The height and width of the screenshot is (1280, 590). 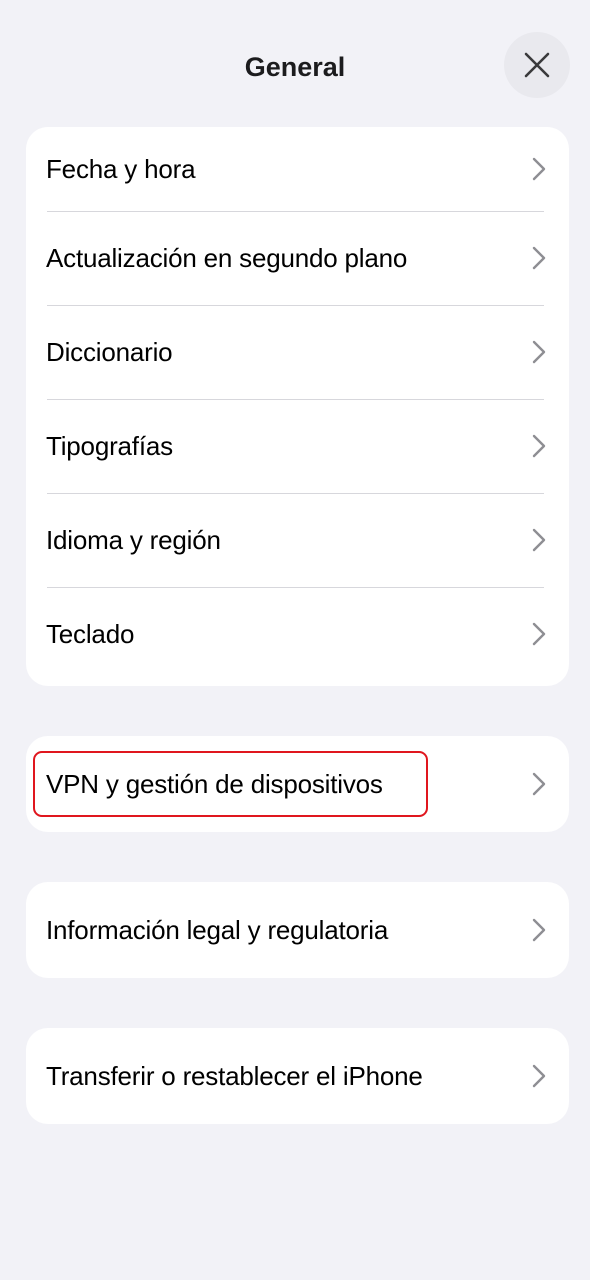 I want to click on settings-row-transfer-reset: Transferir o restablecer el iPhone, so click(x=297, y=1076).